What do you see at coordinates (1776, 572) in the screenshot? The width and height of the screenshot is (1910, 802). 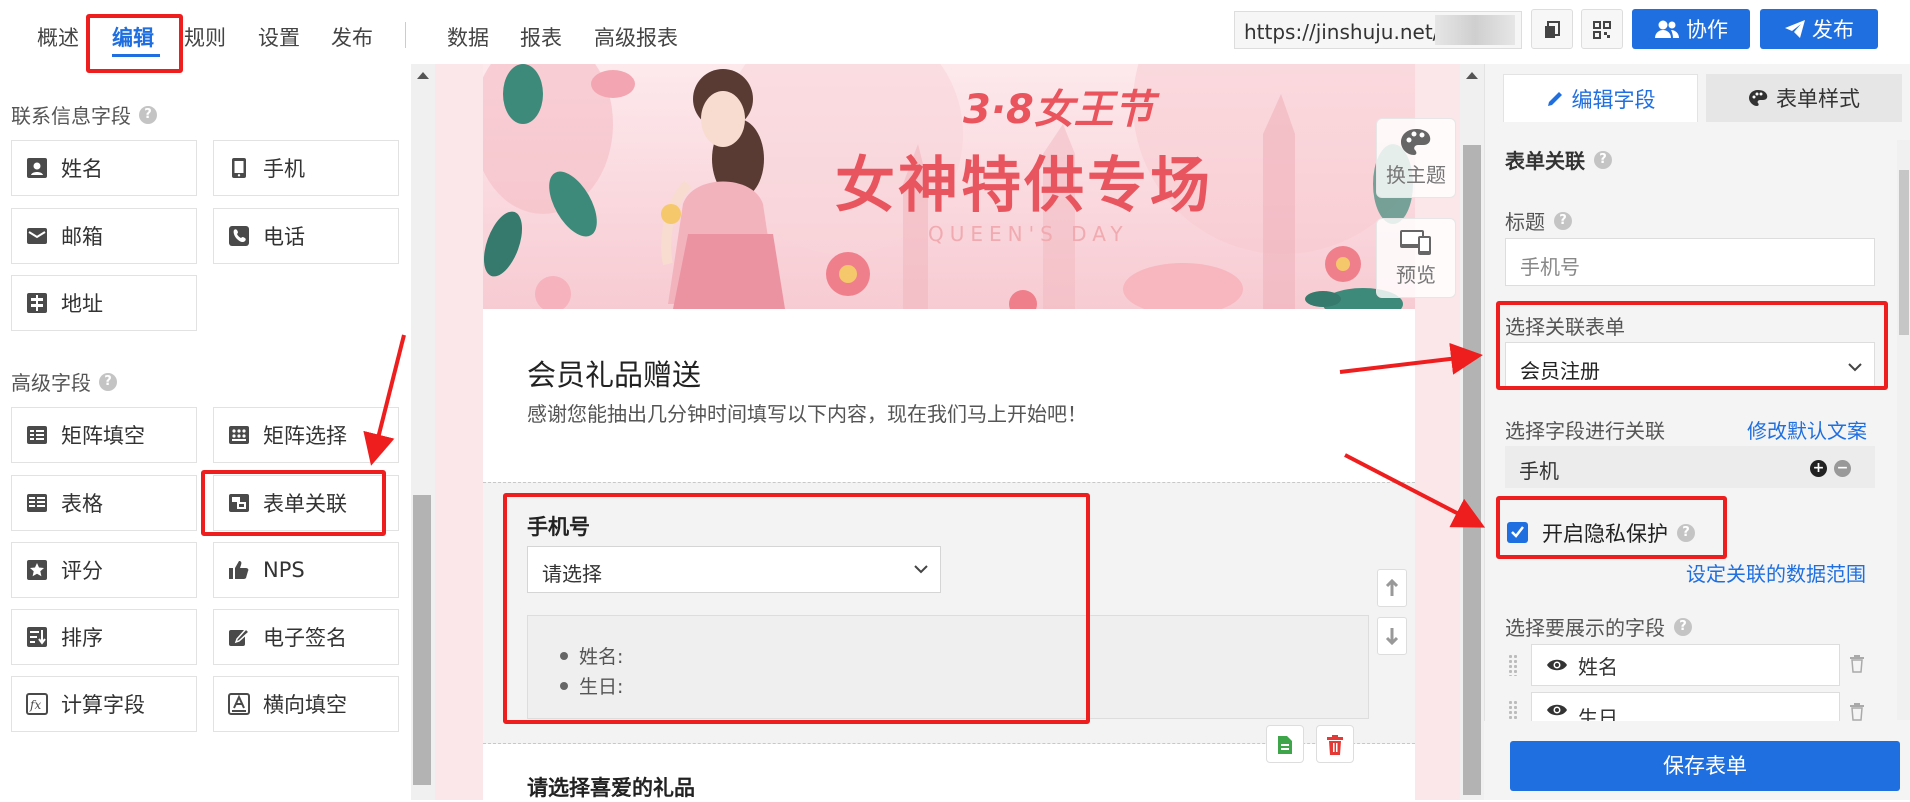 I see `set-data-range-link: 设定关联的数据范围` at bounding box center [1776, 572].